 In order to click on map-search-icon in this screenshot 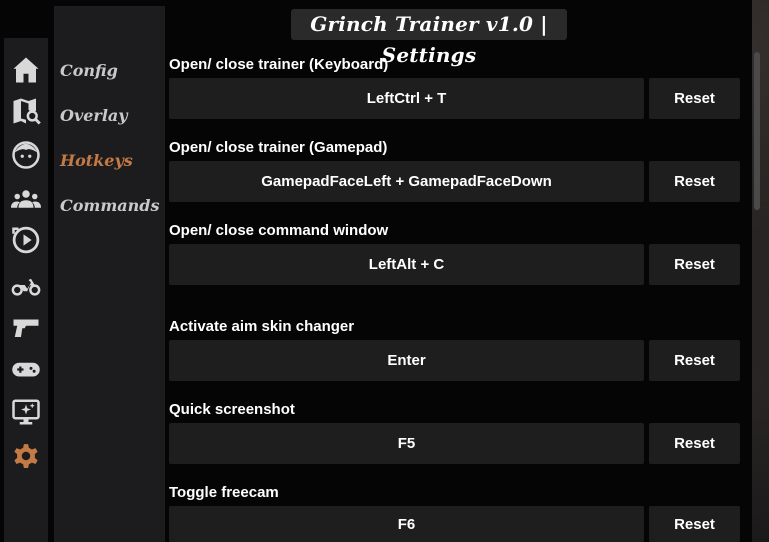, I will do `click(26, 111)`.